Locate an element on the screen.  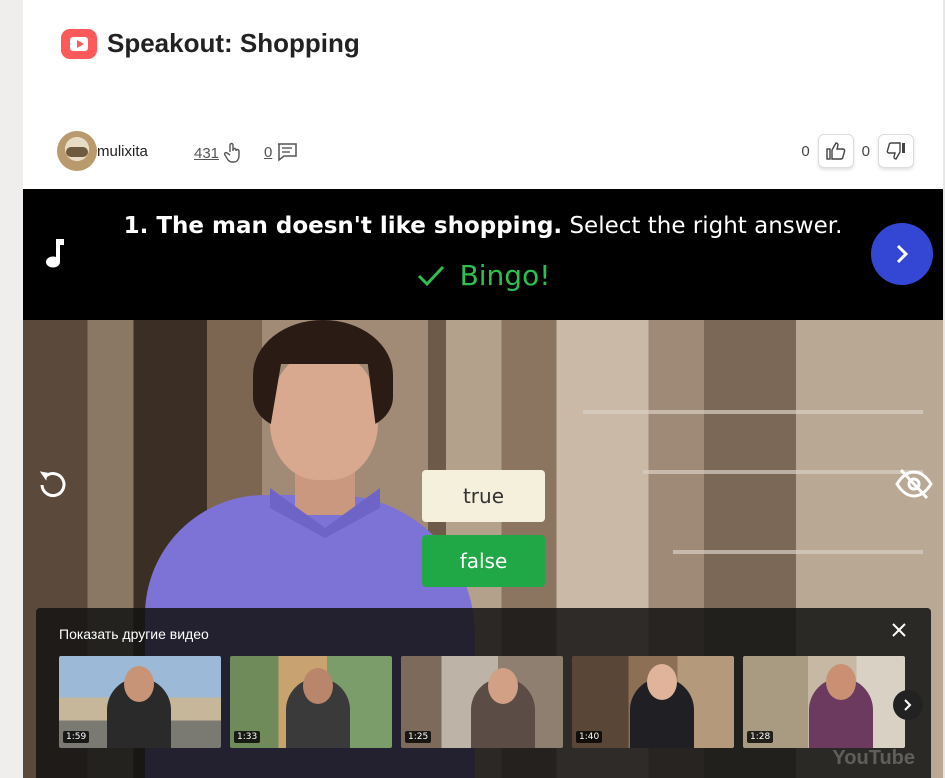
meta-row: mulixita 431 0 0 0 is located at coordinates (485, 151).